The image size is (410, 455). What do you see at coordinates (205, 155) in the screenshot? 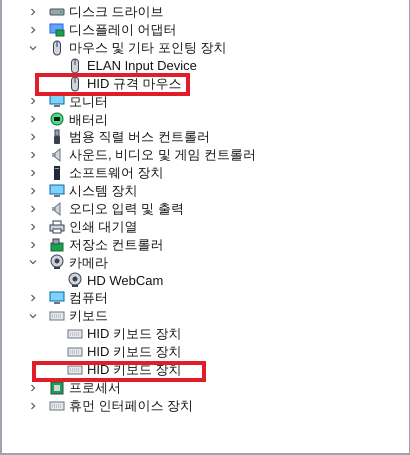
I see `tree-item: 사운드, 비디오 및 게임 컨트롤러` at bounding box center [205, 155].